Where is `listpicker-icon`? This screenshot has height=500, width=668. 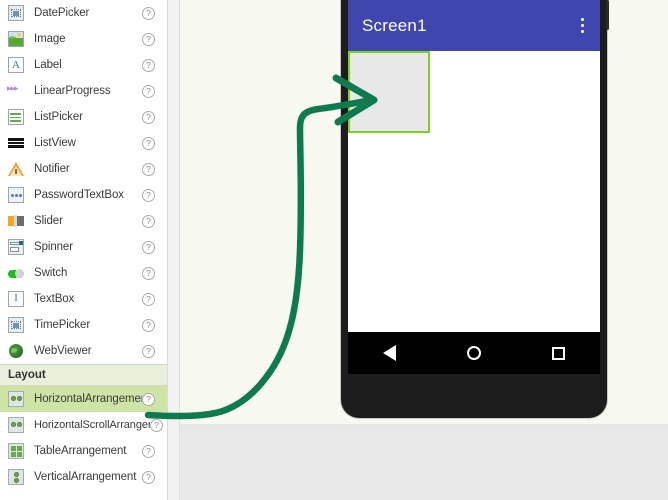 listpicker-icon is located at coordinates (16, 117).